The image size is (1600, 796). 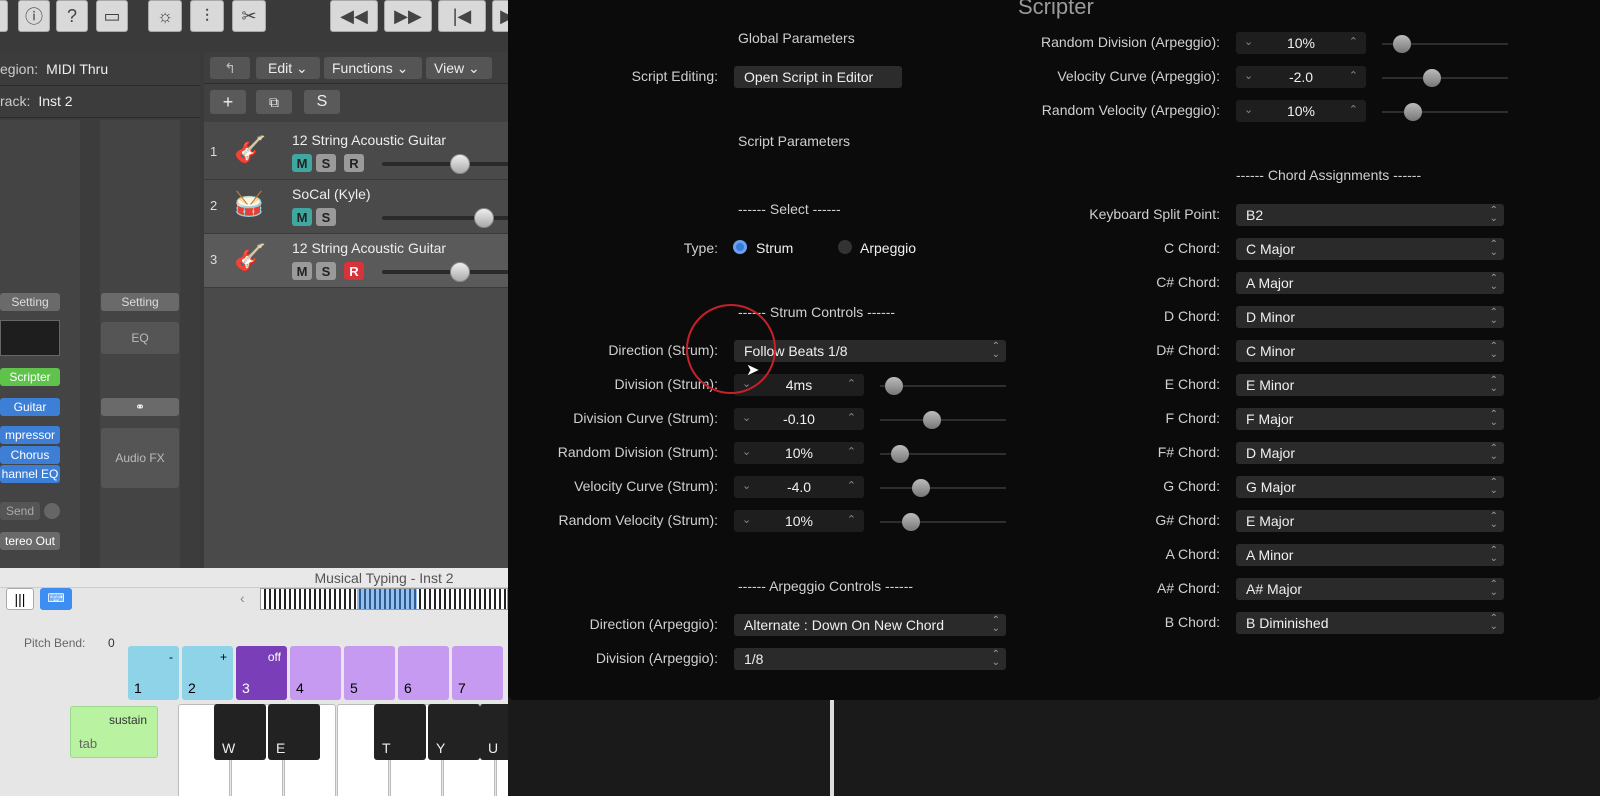 I want to click on track-row: 1 🎸 12 String Acoustic Guitar M S R, so click(x=356, y=153).